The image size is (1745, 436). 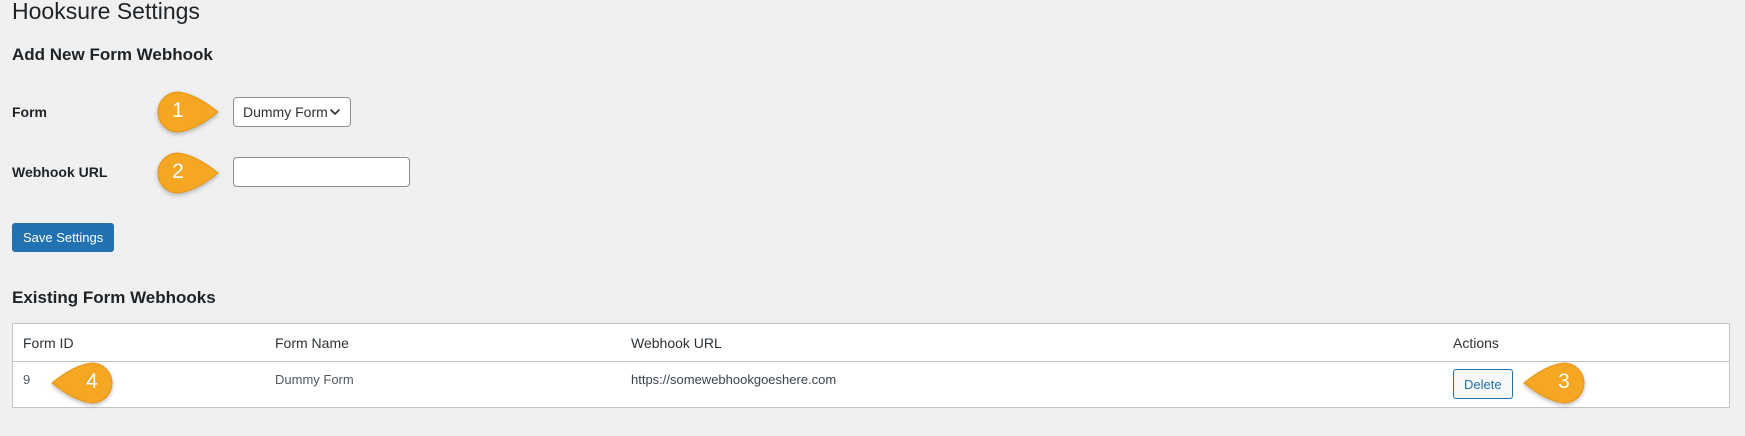 I want to click on existing-section-title: Existing Form Webhooks, so click(x=114, y=297).